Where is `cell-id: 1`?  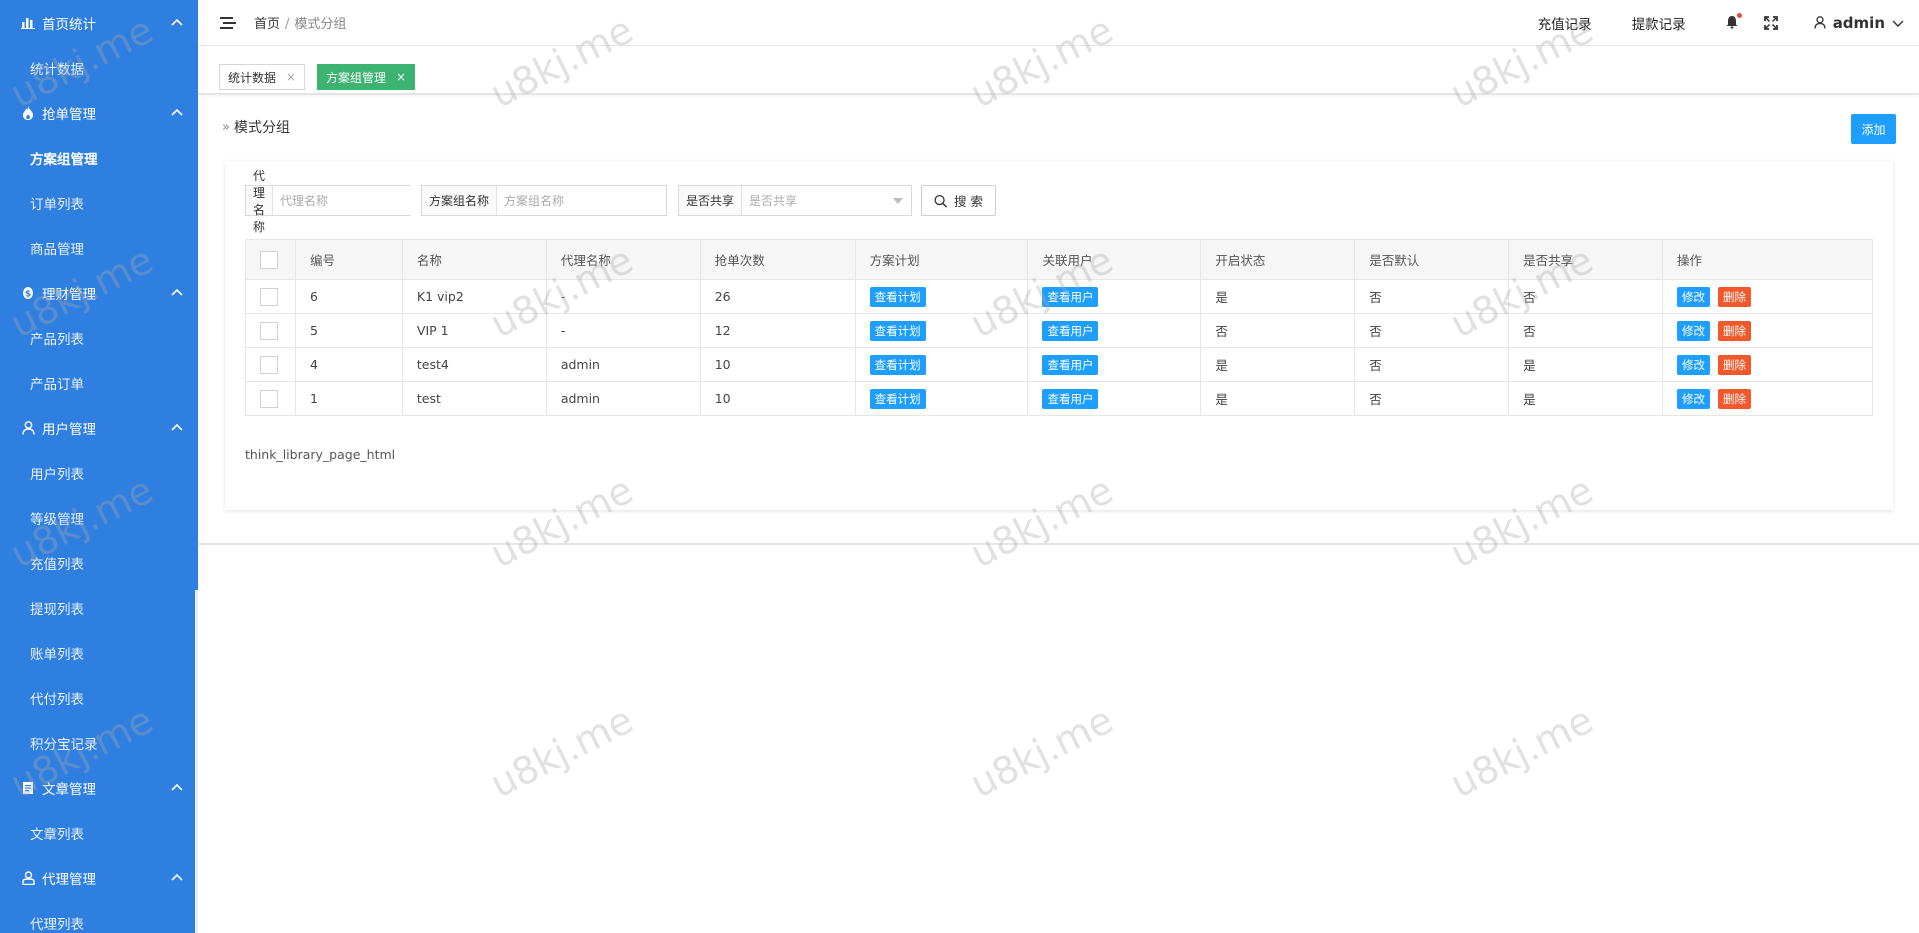
cell-id: 1 is located at coordinates (348, 398).